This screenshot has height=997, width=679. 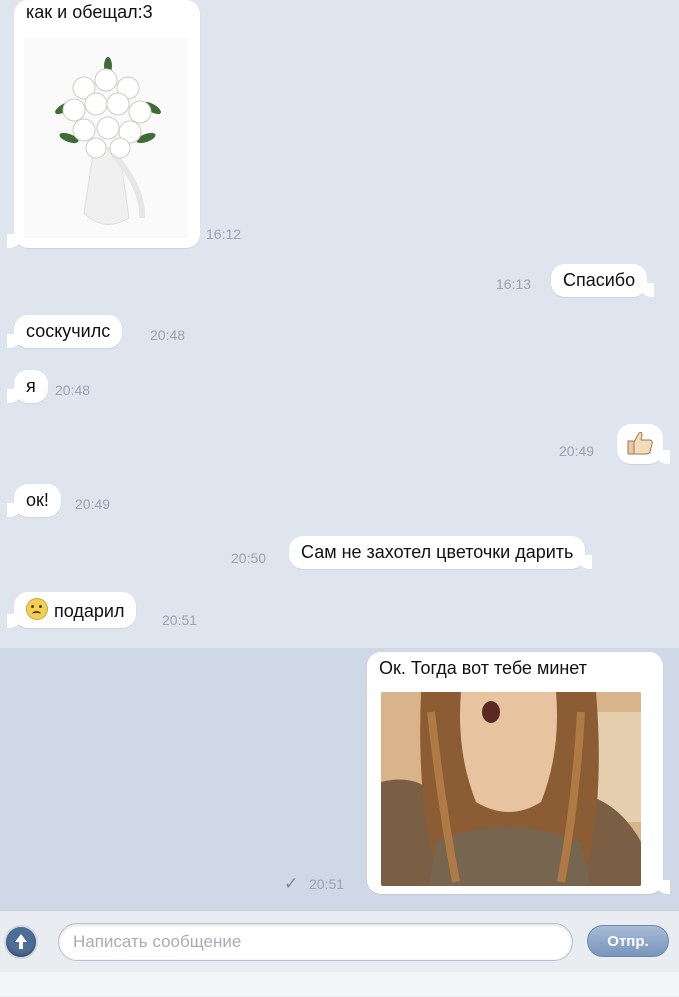 I want to click on message-time: 16:12, so click(x=224, y=234).